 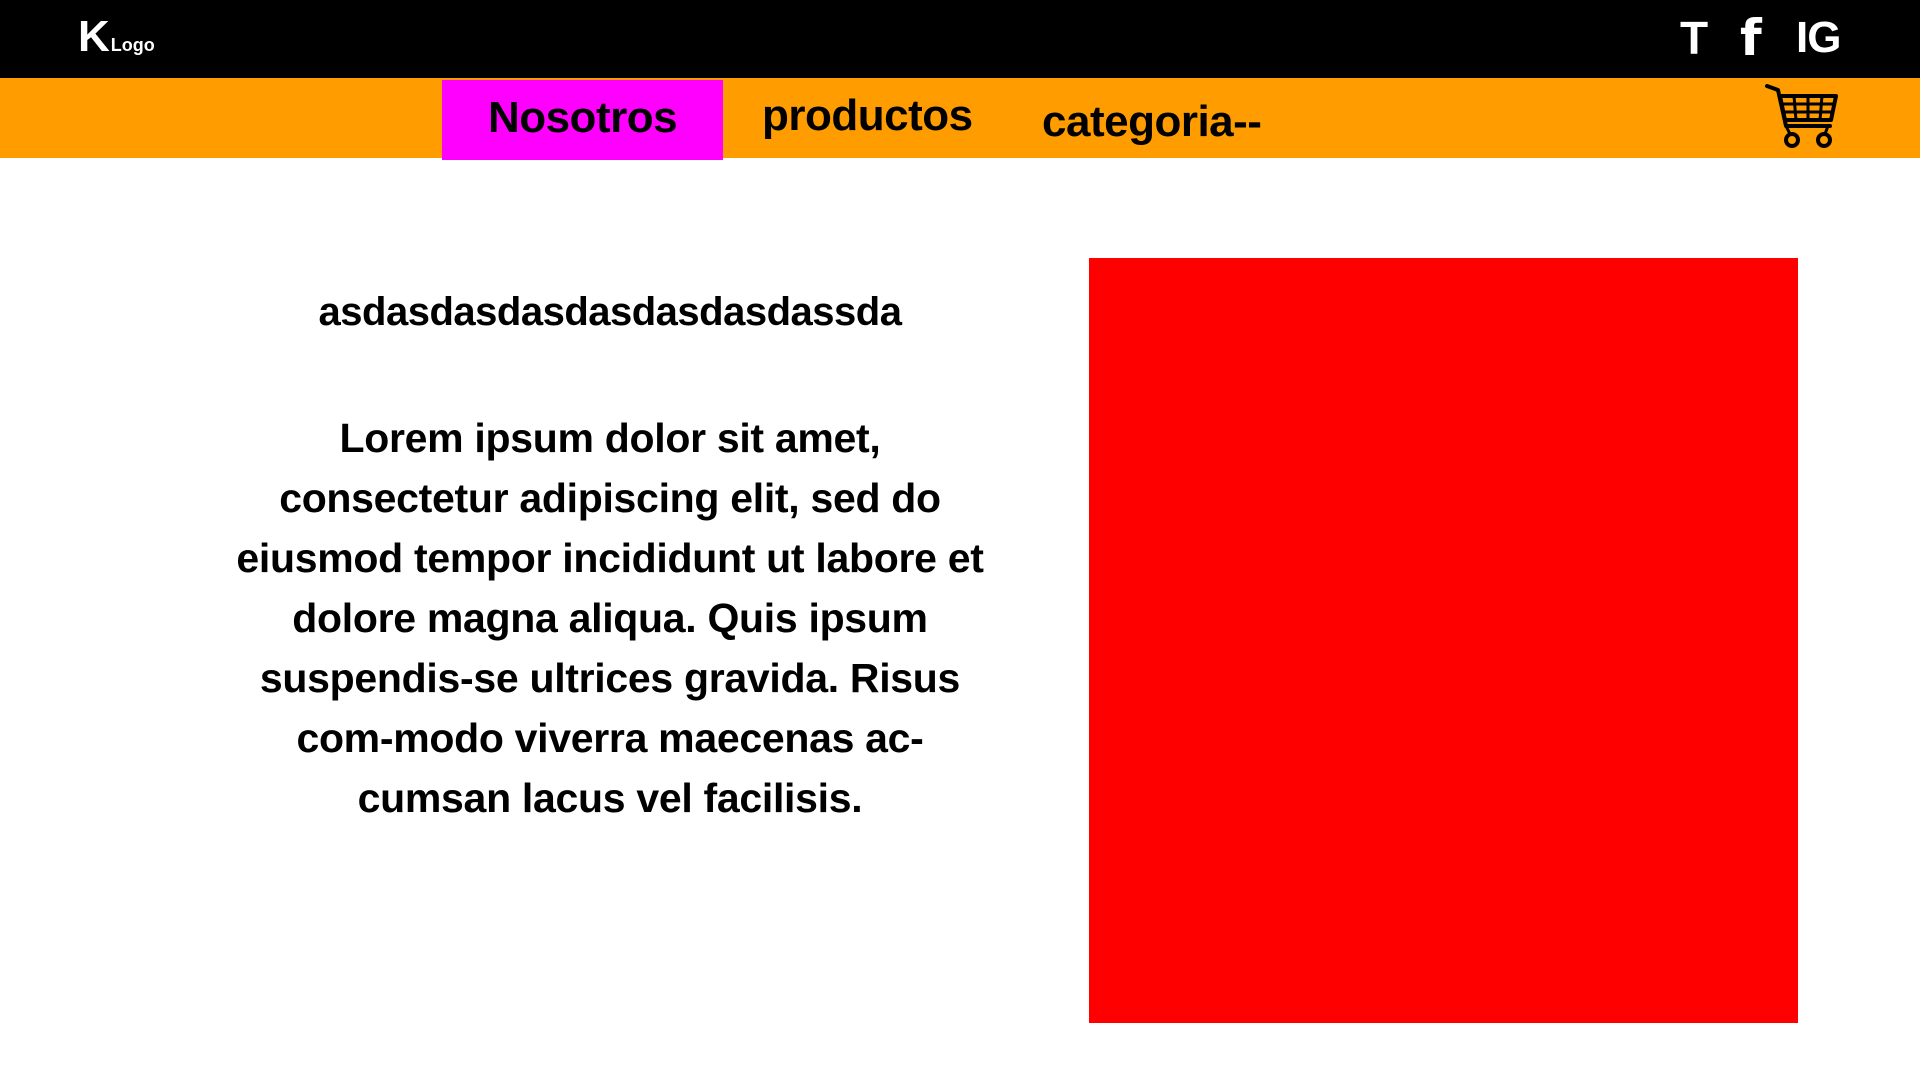 I want to click on nav-item-categoria-dropdown: categoria--, so click(x=1152, y=122).